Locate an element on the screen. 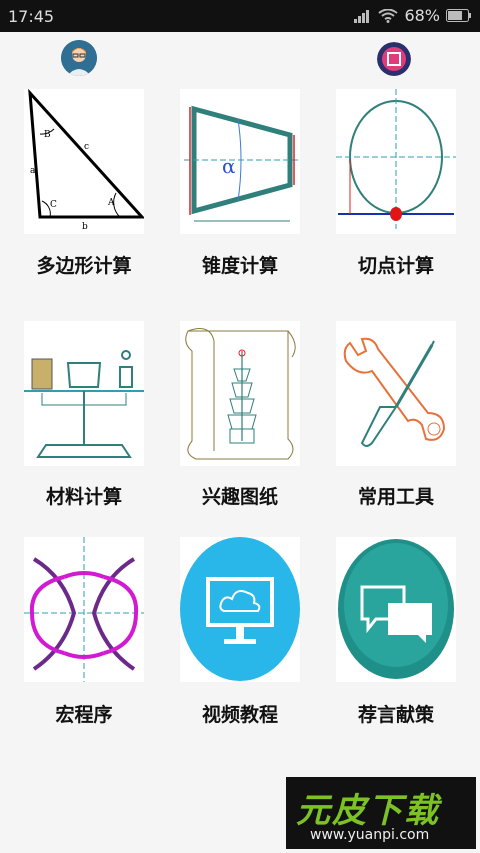 The height and width of the screenshot is (853, 480). macro-curves-diagram-icon is located at coordinates (84, 609).